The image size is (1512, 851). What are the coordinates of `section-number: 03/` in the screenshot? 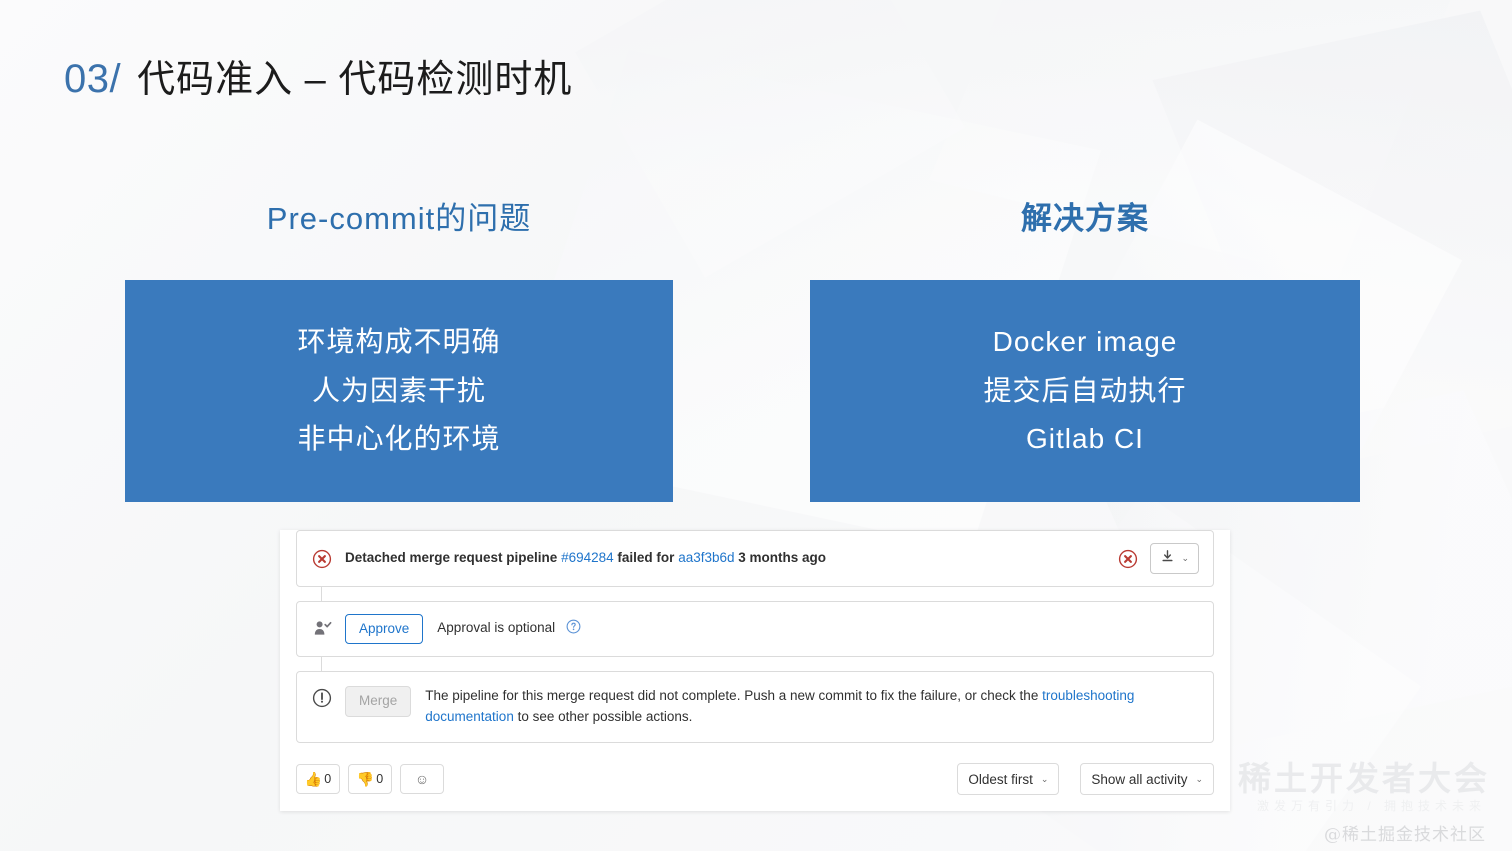 It's located at (93, 79).